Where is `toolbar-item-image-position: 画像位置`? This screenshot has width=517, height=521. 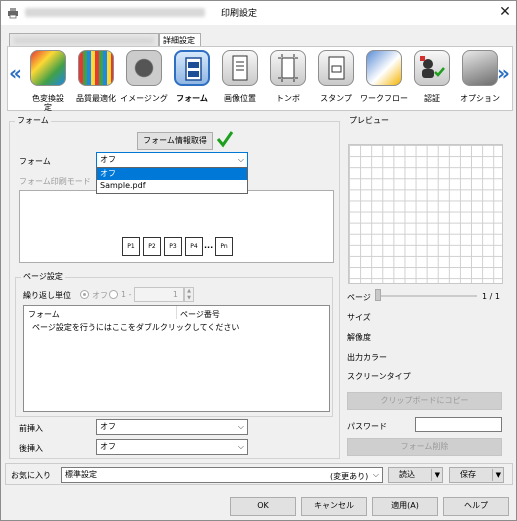
toolbar-item-image-position: 画像位置 is located at coordinates (240, 79).